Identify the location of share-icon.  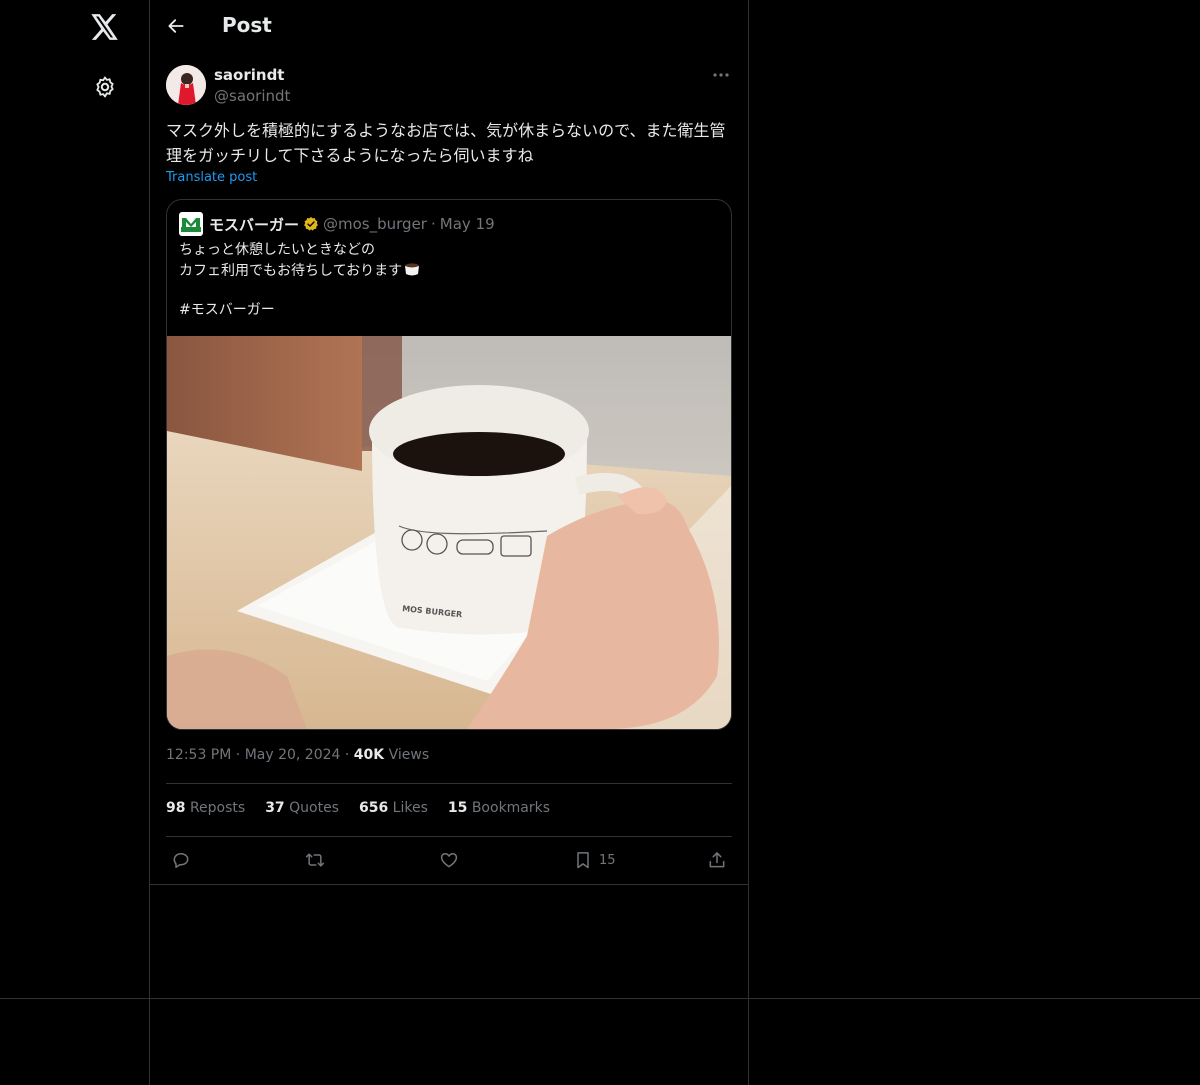
(717, 860).